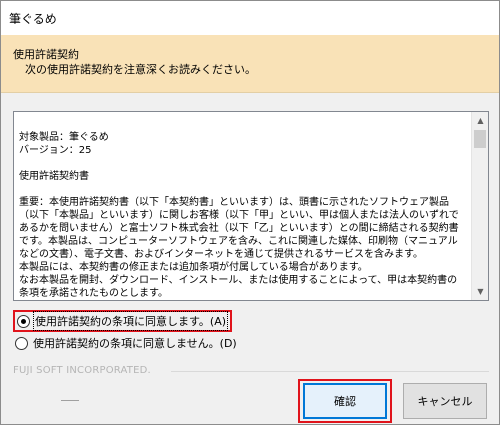  I want to click on header-title: 使用許諾契約, so click(46, 54).